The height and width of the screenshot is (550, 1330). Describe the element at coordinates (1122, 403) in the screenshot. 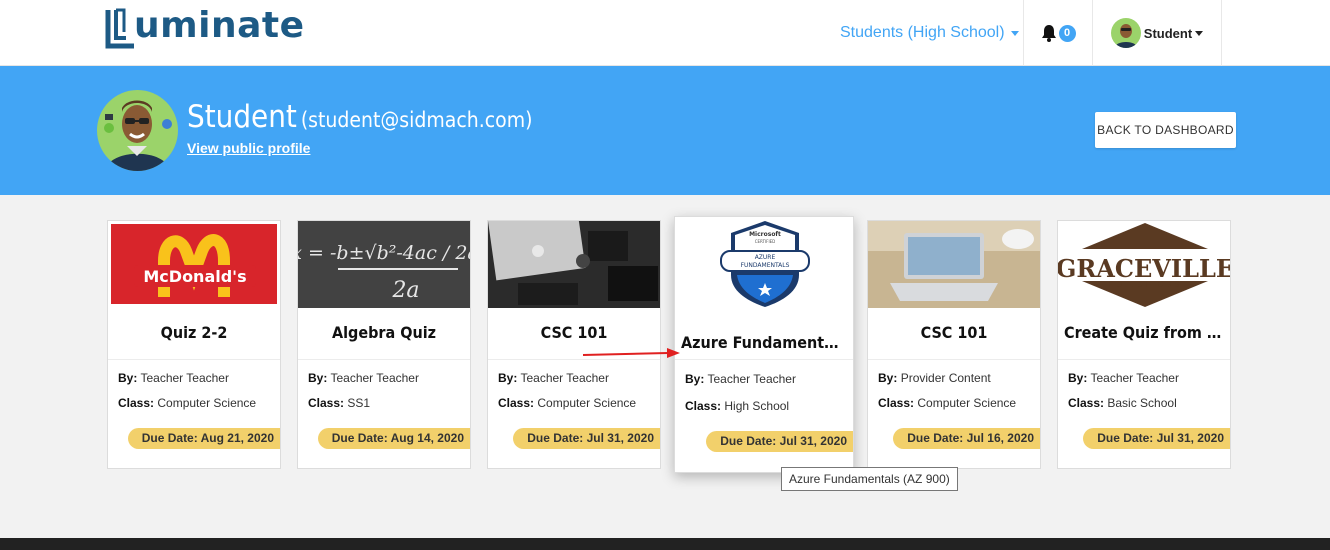

I see `quiz-class: Class: Basic School` at that location.